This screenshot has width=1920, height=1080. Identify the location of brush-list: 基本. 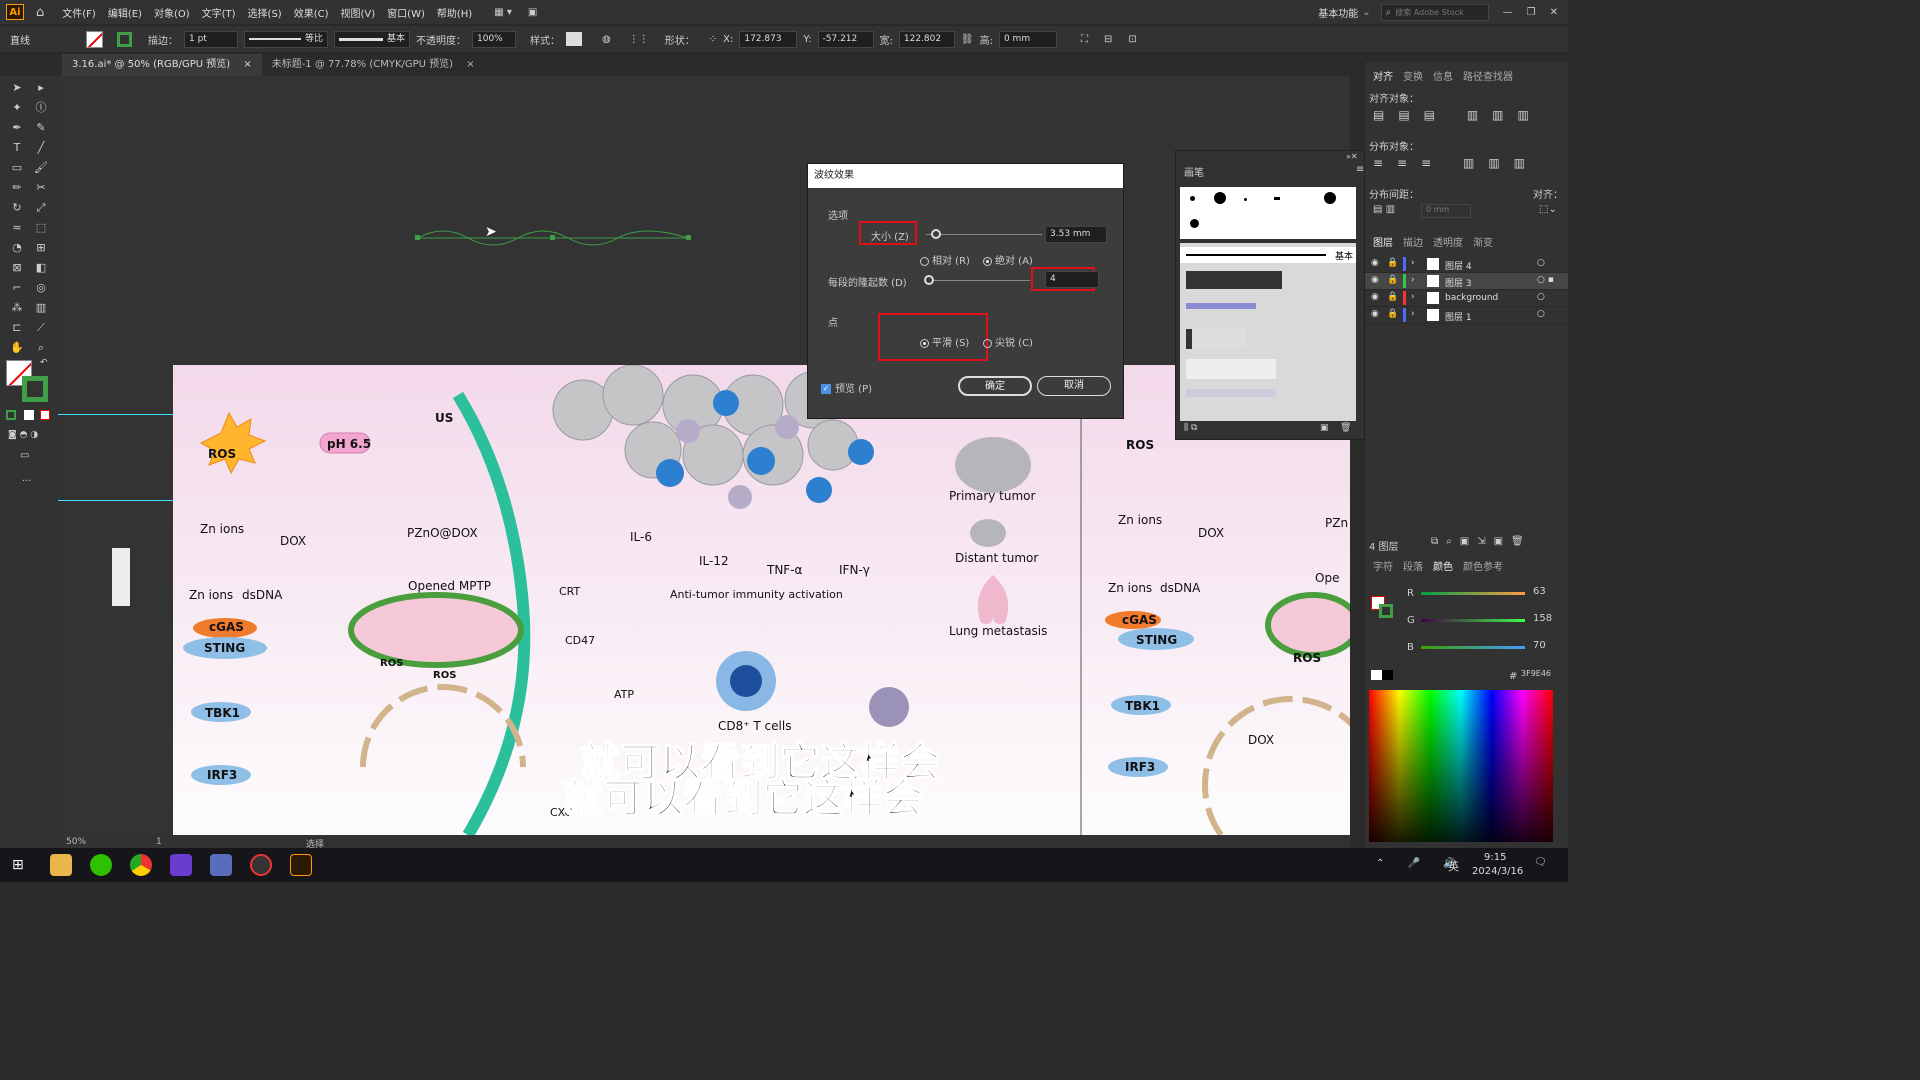
(1268, 332).